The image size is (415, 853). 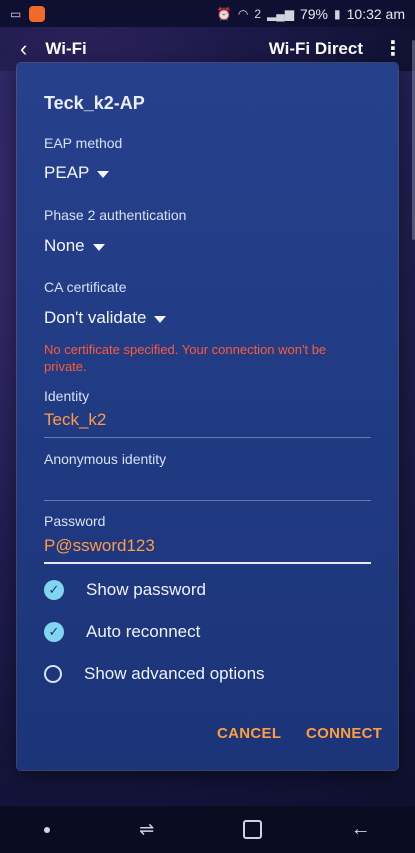 What do you see at coordinates (146, 829) in the screenshot?
I see `recent-apps-icon: ⇌` at bounding box center [146, 829].